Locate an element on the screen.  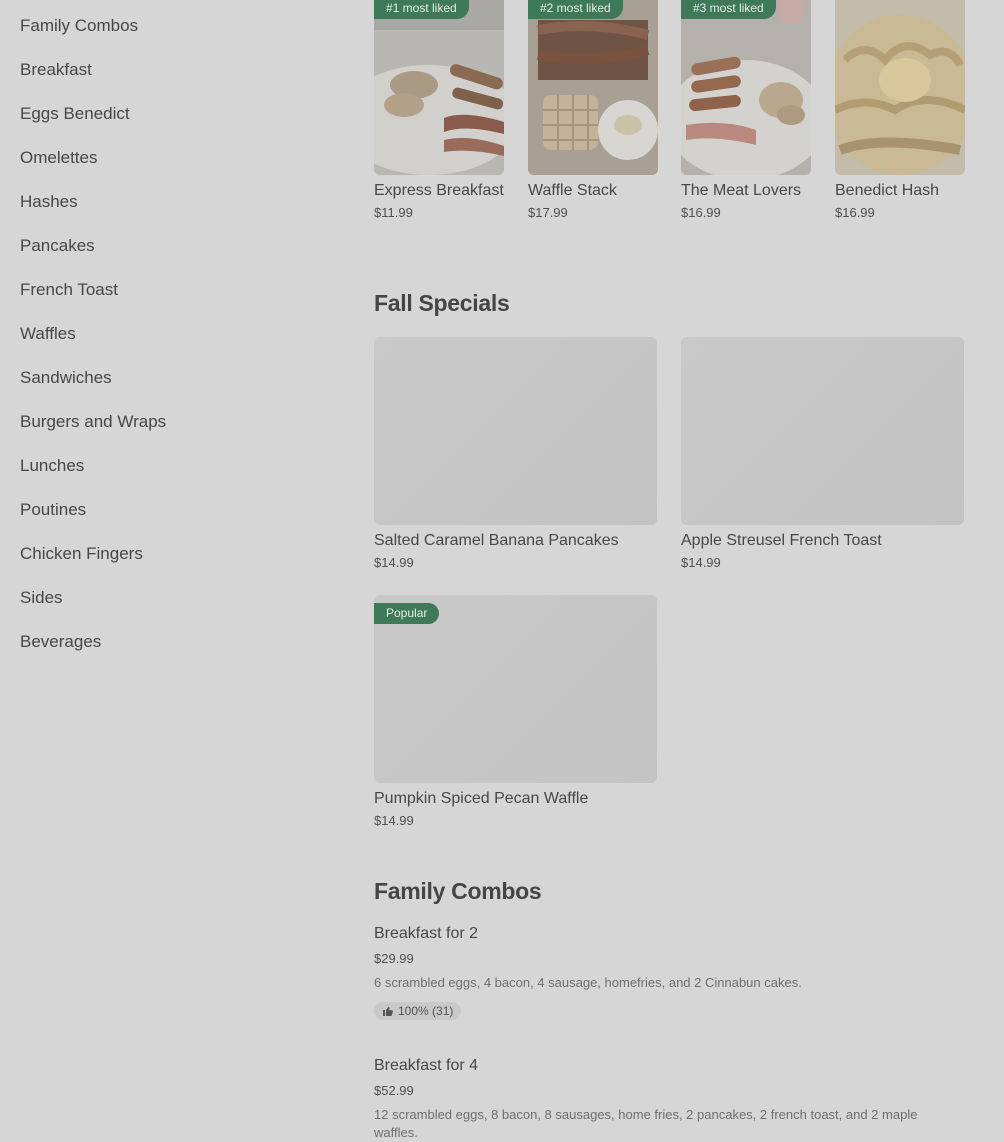
sidebar-item-beverages: Beverages is located at coordinates (60, 642).